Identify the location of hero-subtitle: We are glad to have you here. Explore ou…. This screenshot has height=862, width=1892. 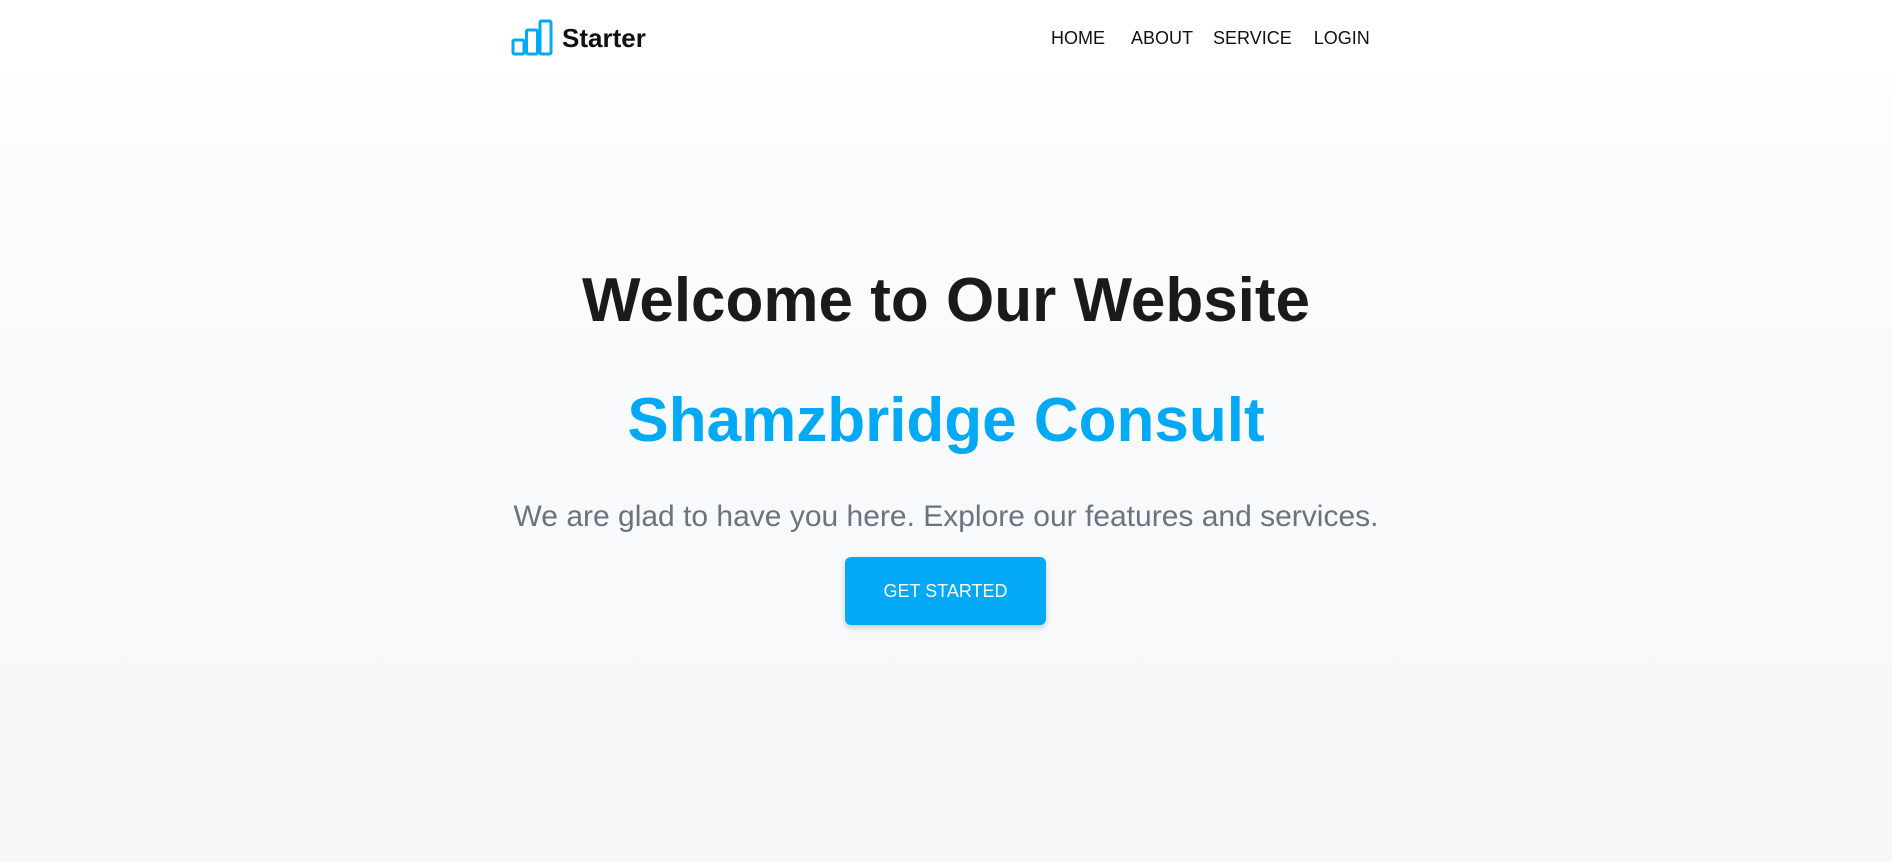
(946, 516).